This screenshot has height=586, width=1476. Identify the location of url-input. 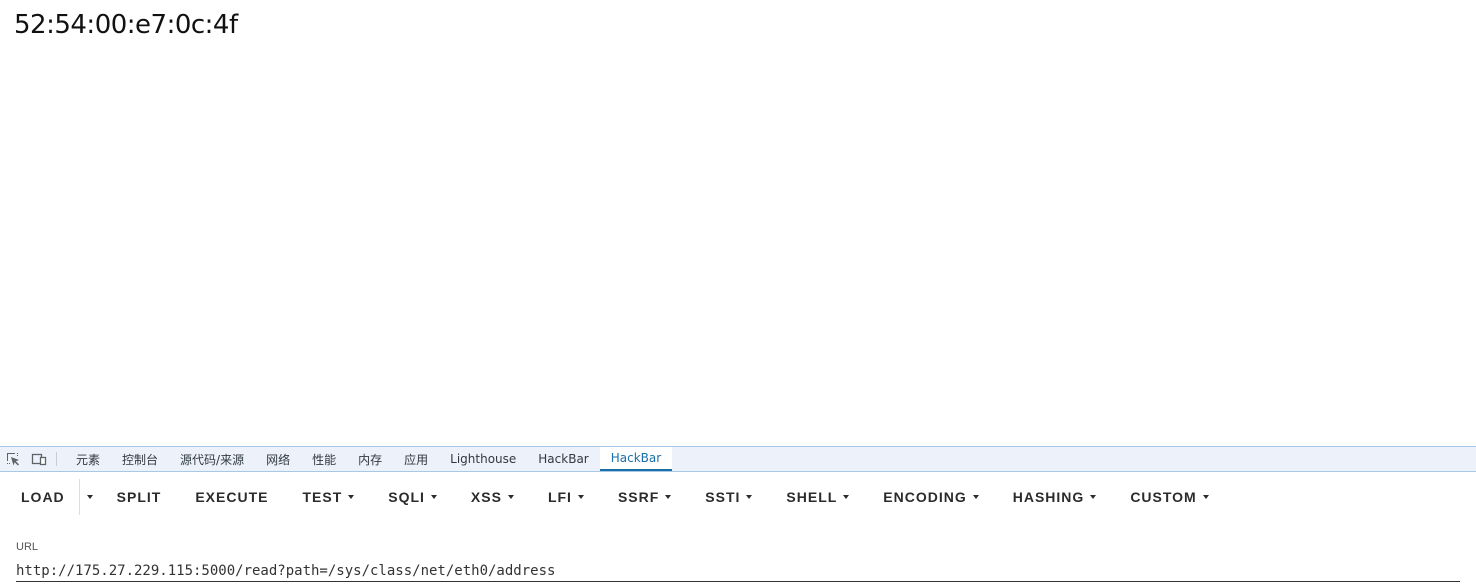
(738, 571).